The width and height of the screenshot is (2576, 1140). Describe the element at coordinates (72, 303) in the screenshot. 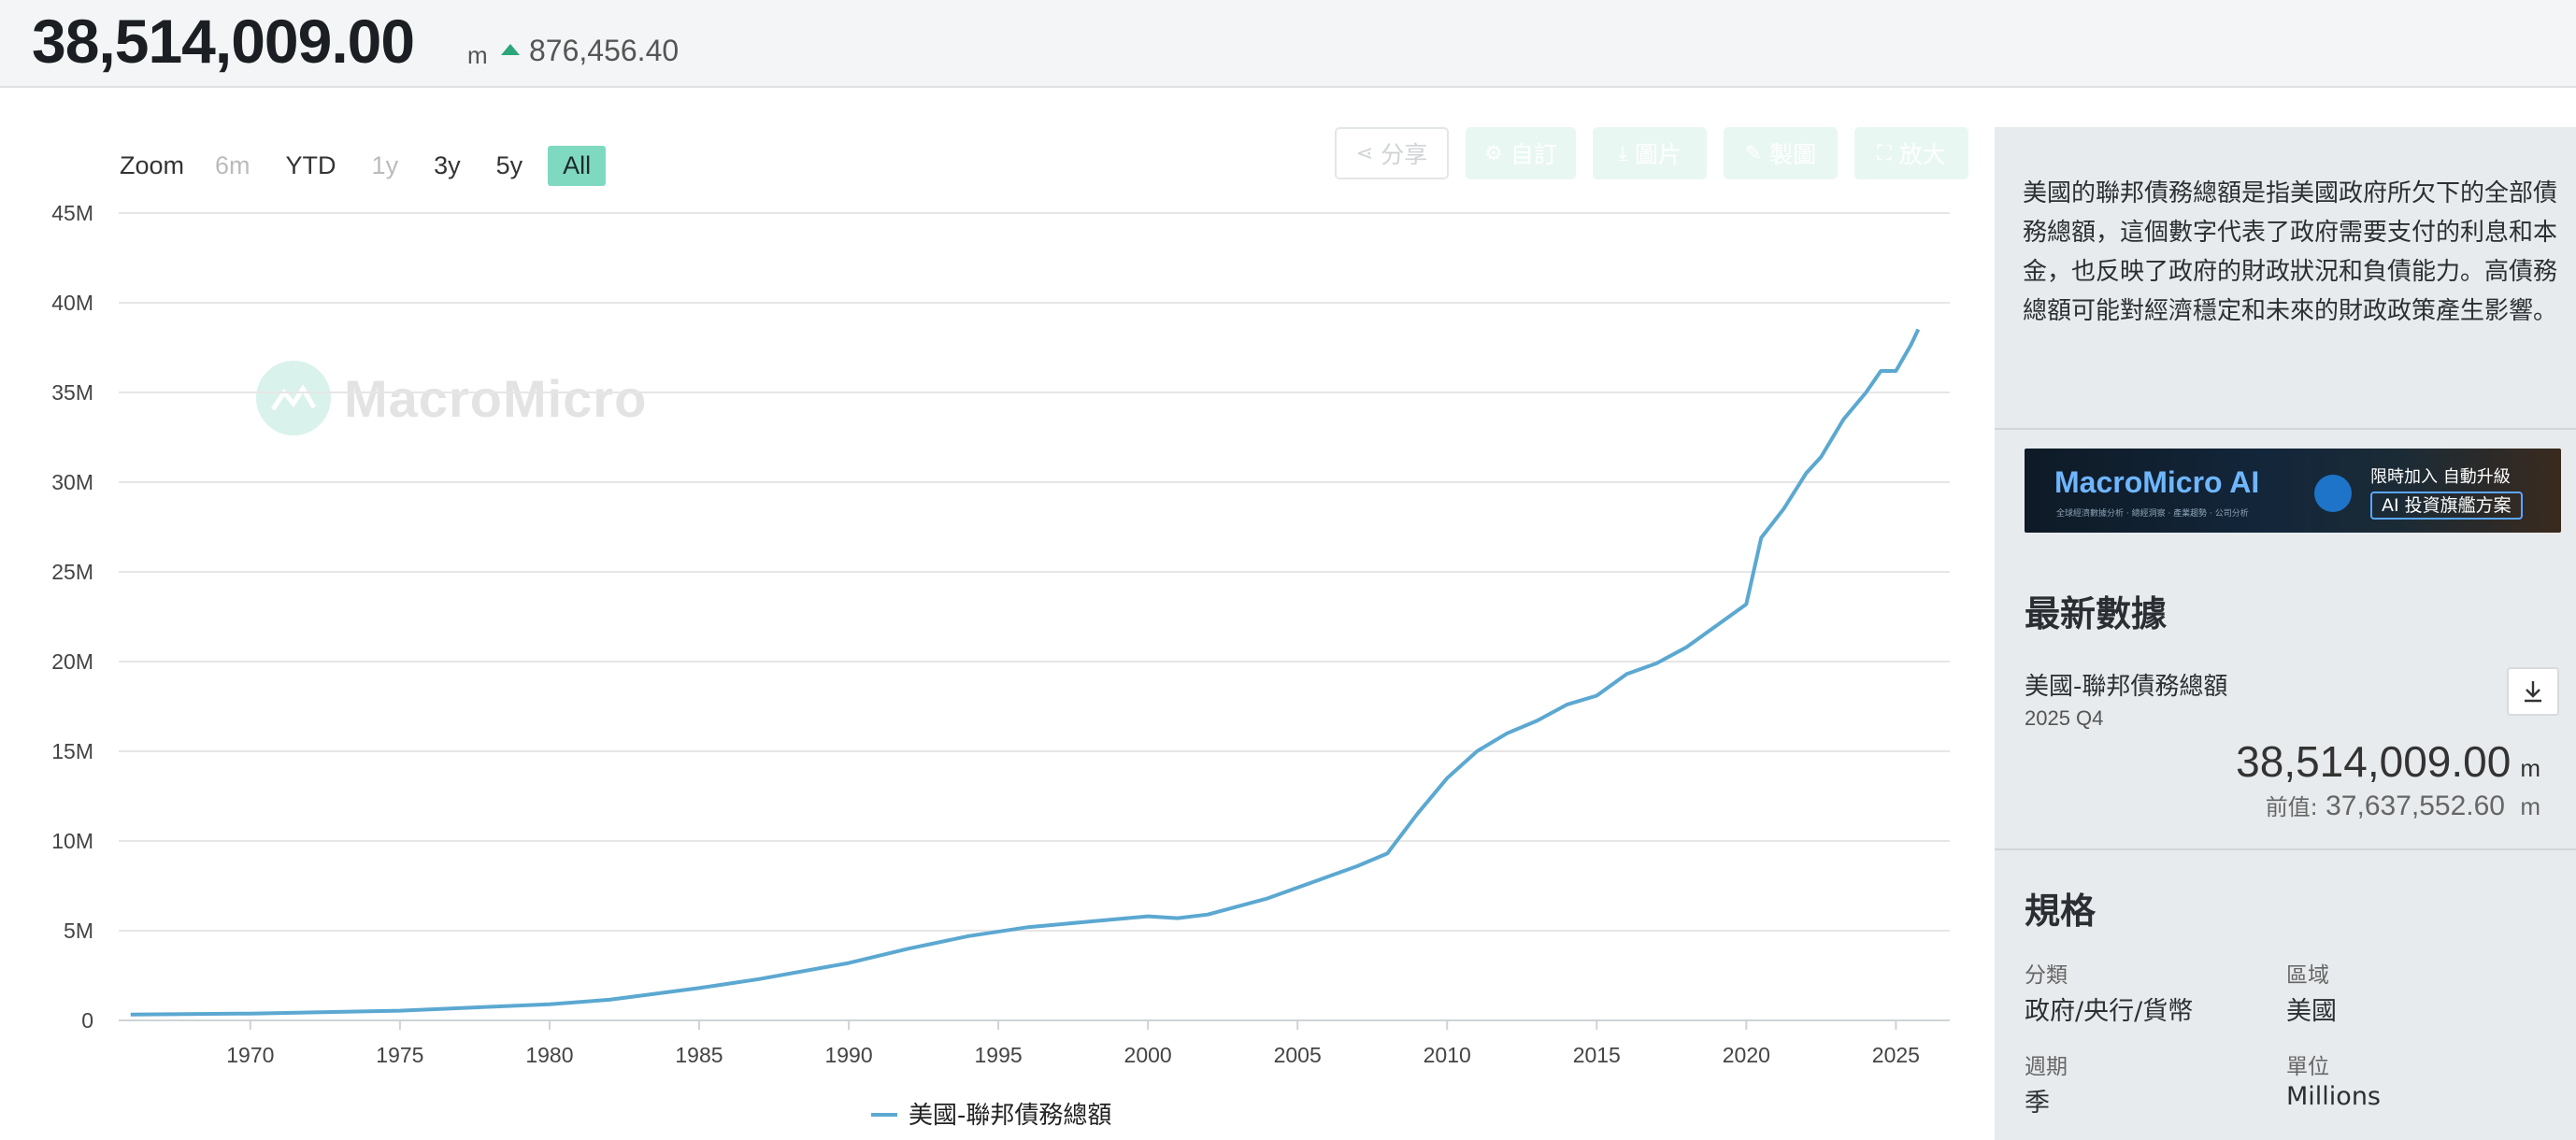

I see `y-tick-label: 40M` at that location.